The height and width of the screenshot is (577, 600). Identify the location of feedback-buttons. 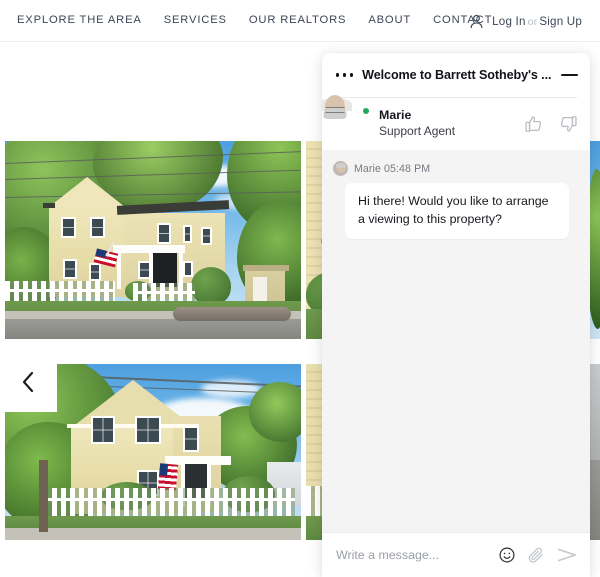
(551, 124).